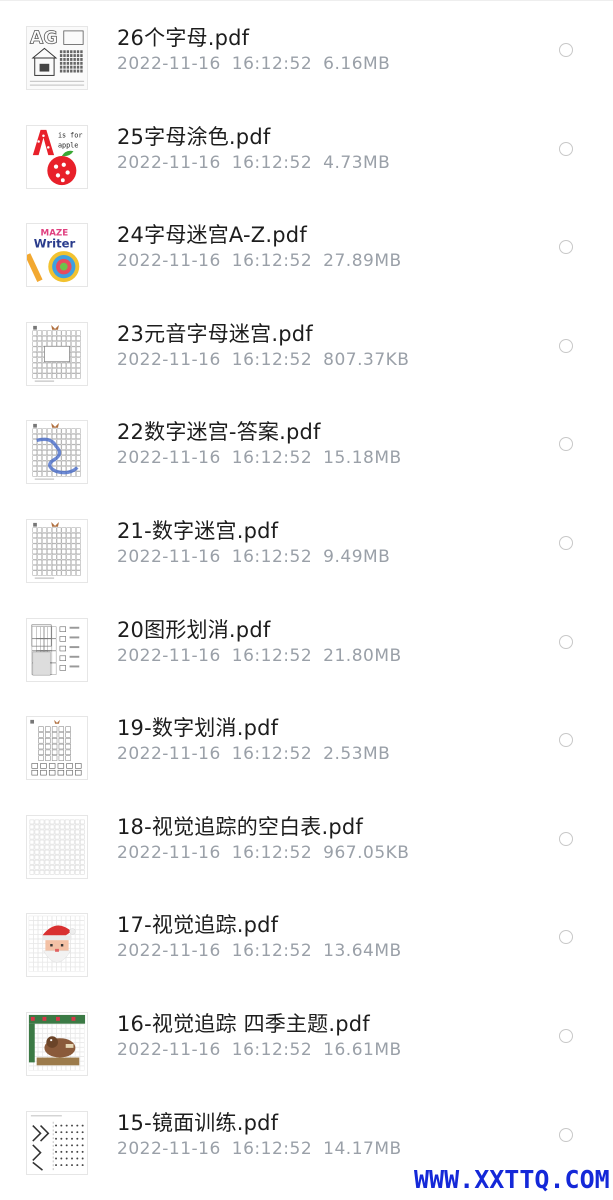  I want to click on file-meta: 2022-11-16 16:12:52 15.18MB, so click(259, 458).